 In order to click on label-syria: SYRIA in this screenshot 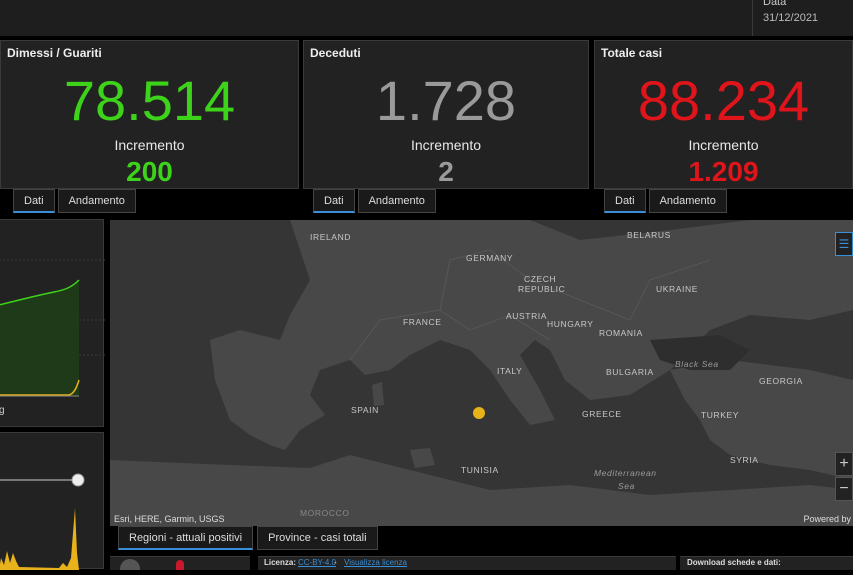, I will do `click(744, 460)`.